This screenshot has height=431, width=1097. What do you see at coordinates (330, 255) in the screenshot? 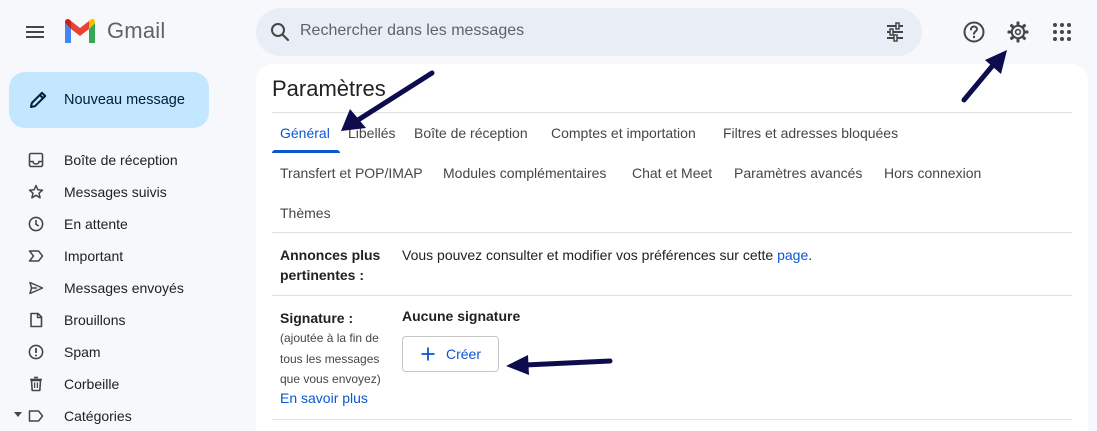
I see `ads-label-line1: Annonces plus` at bounding box center [330, 255].